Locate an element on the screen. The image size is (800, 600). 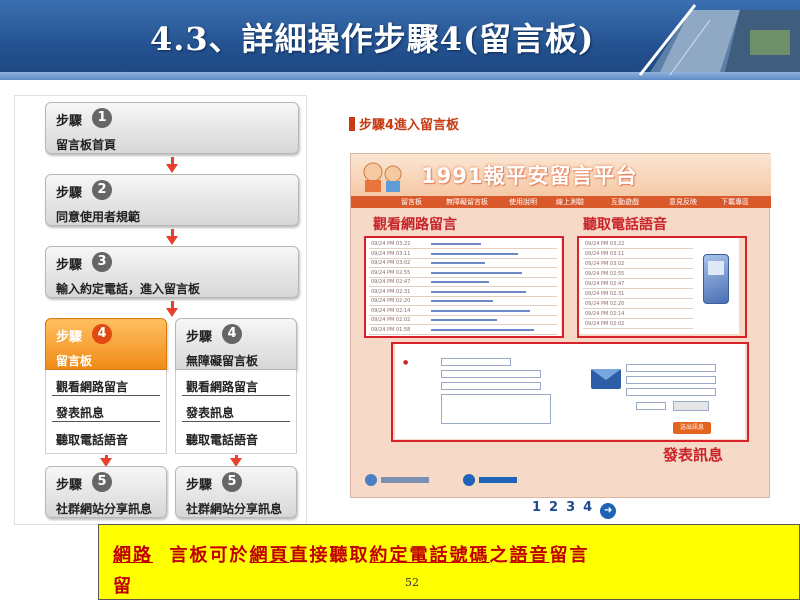
type-field is located at coordinates (491, 386).